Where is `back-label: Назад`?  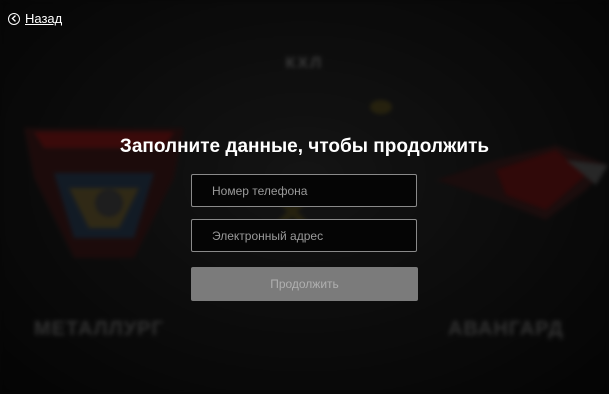
back-label: Назад is located at coordinates (44, 18).